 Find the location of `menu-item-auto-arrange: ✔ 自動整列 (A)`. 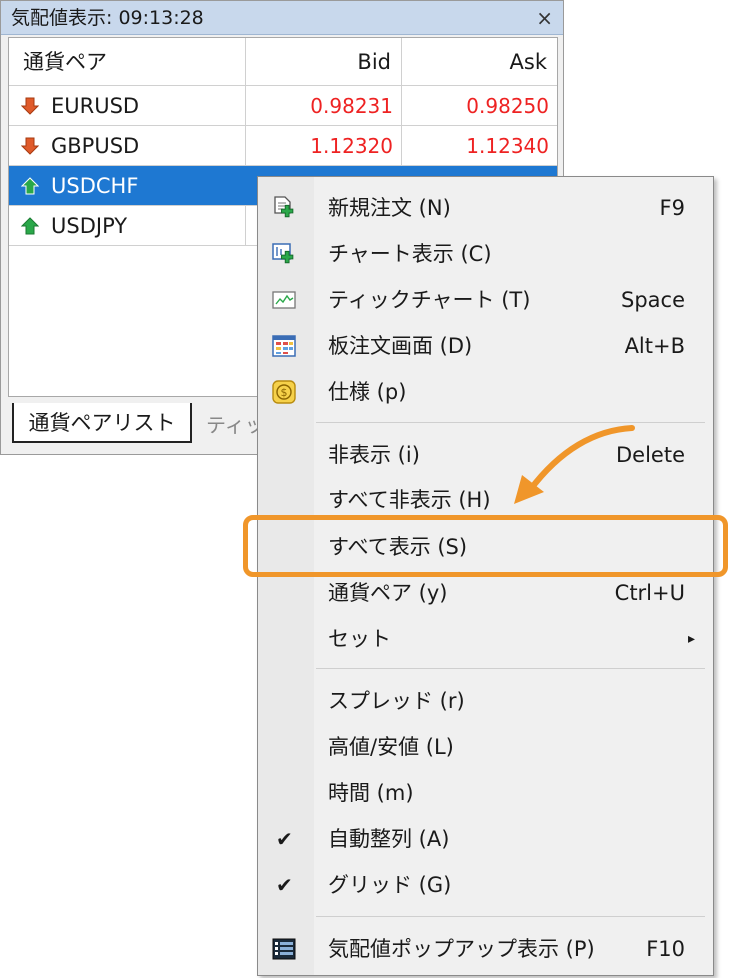

menu-item-auto-arrange: ✔ 自動整列 (A) is located at coordinates (485, 839).